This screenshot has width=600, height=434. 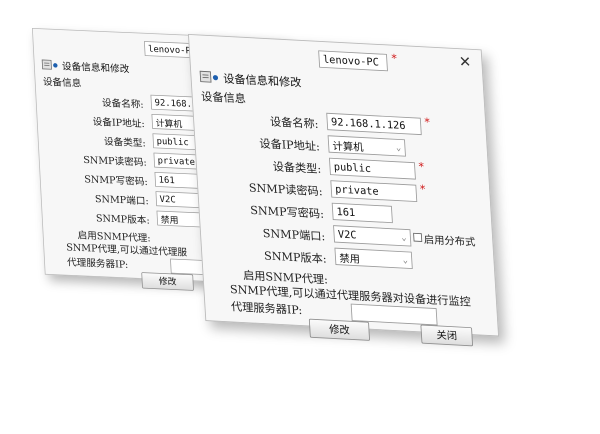 What do you see at coordinates (362, 213) in the screenshot?
I see `snmp-port-input: 161` at bounding box center [362, 213].